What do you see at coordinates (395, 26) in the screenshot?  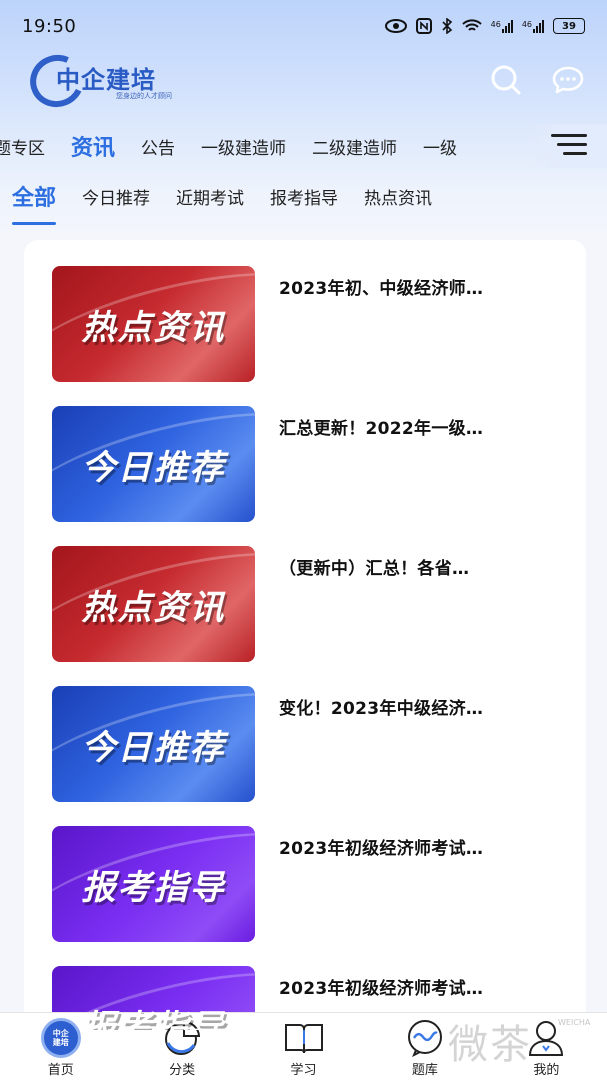 I see `eye-icon` at bounding box center [395, 26].